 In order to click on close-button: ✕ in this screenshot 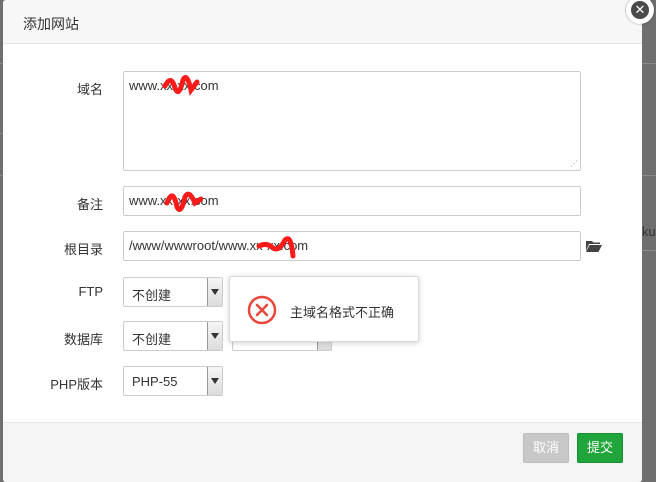, I will do `click(640, 12)`.